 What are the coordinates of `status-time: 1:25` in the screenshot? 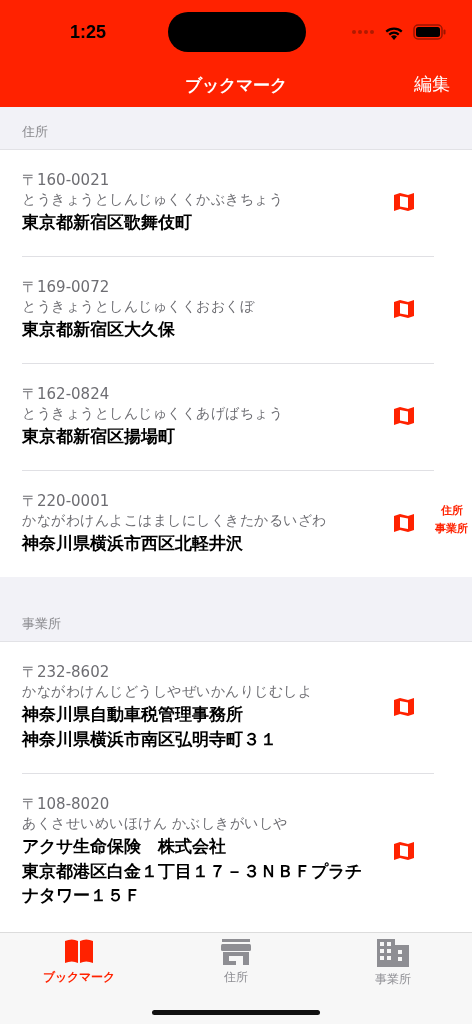 It's located at (89, 32).